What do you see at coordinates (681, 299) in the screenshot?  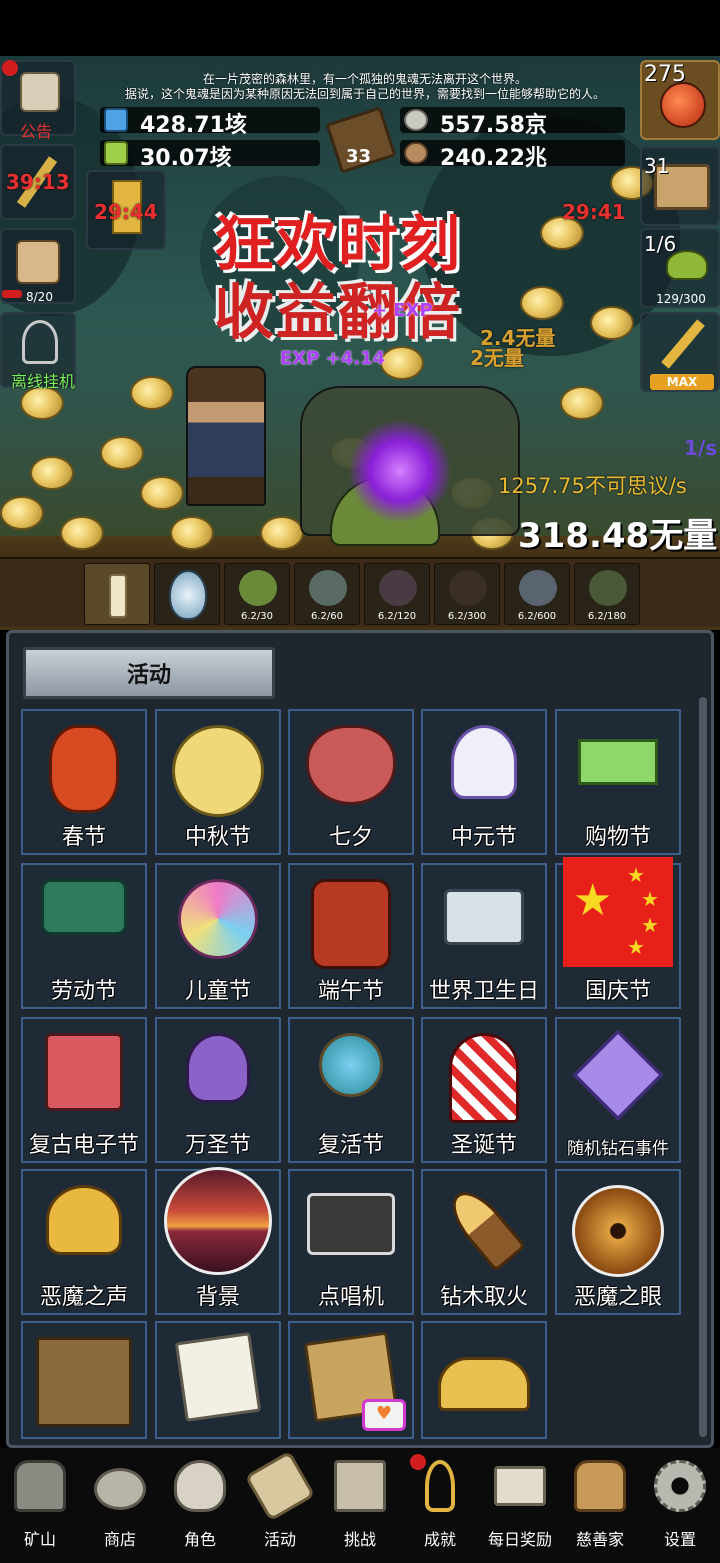 I see `slime-progress: 129/300` at bounding box center [681, 299].